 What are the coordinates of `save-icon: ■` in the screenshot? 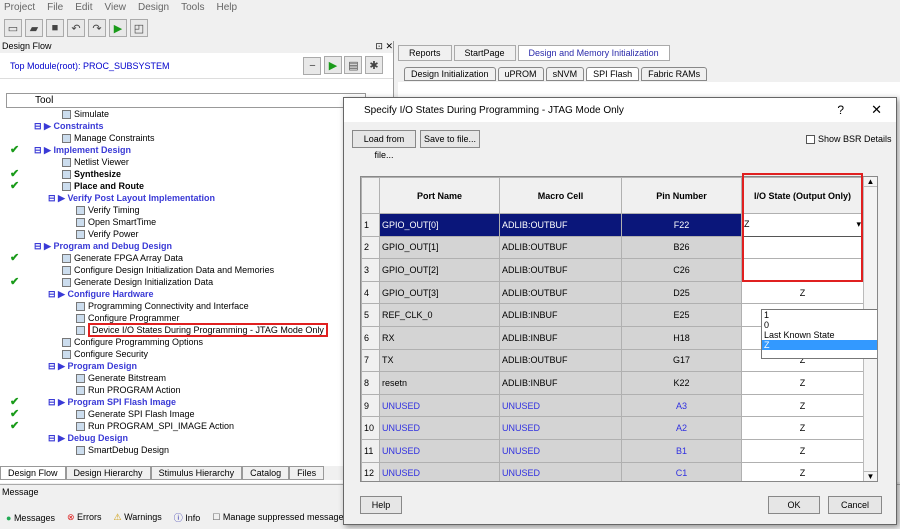 It's located at (55, 28).